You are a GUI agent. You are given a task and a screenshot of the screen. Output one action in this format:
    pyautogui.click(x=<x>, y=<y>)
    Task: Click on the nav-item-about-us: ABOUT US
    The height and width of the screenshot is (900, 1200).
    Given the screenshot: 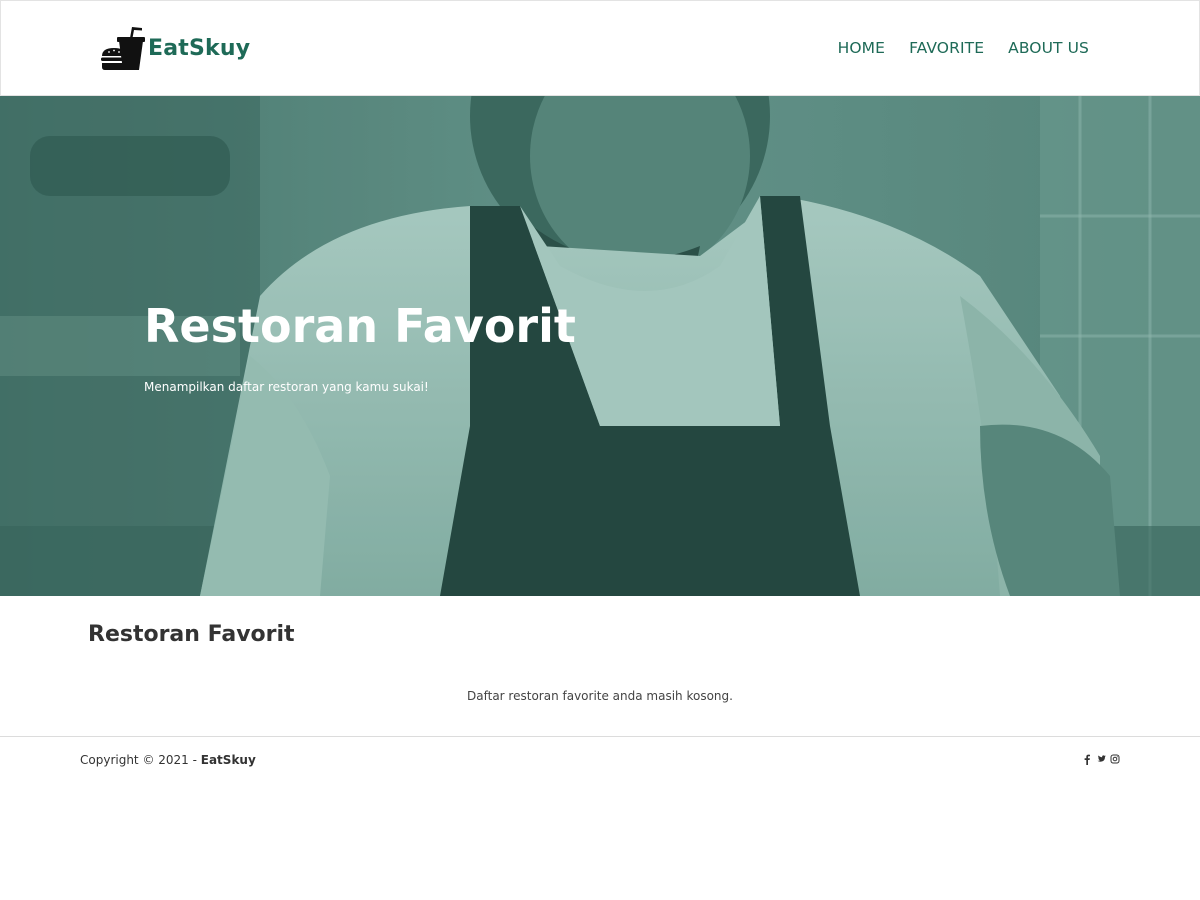 What is the action you would take?
    pyautogui.click(x=1048, y=48)
    